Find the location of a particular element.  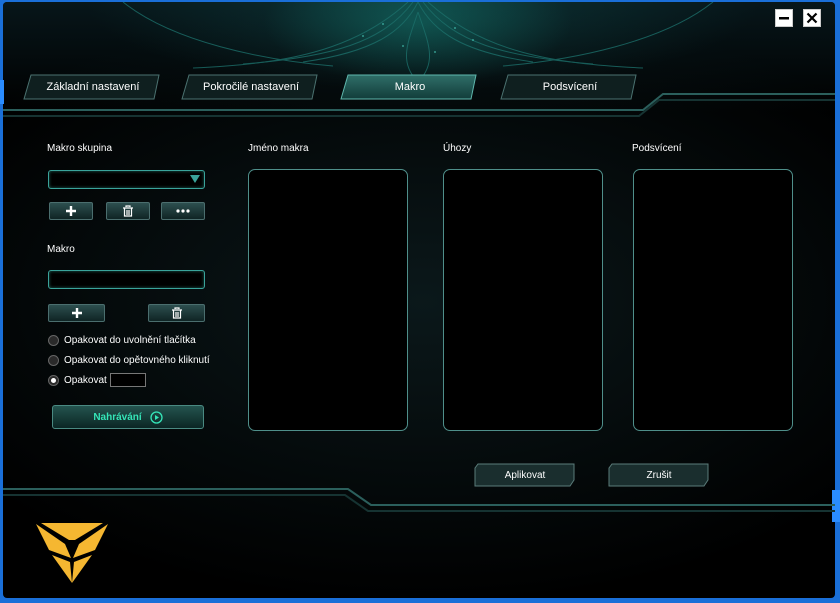

tab-basic-settings: Základní nastavení is located at coordinates (93, 87).